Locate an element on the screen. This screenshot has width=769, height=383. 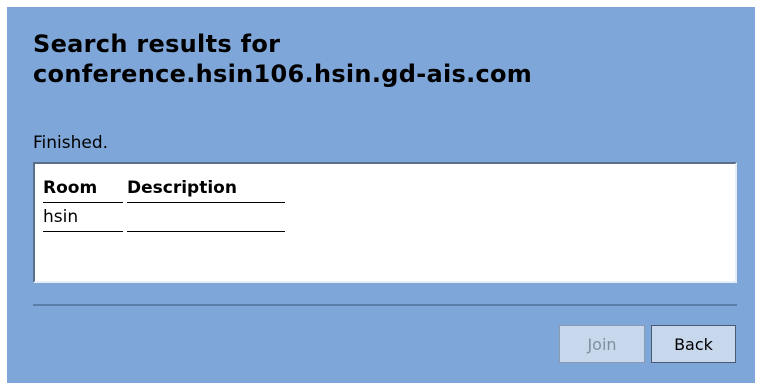
room-description-cell is located at coordinates (206, 217).